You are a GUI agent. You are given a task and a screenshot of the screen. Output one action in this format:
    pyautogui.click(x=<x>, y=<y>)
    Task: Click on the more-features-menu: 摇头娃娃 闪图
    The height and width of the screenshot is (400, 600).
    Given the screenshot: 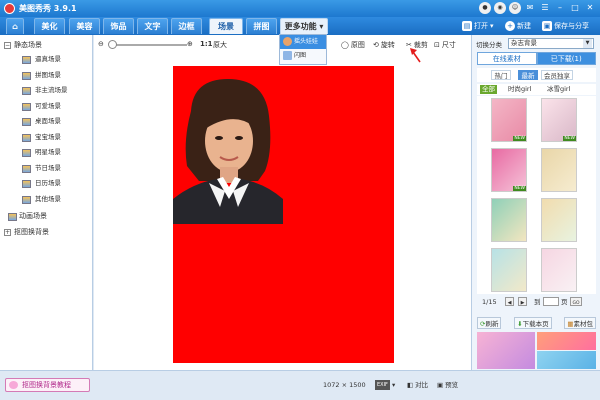 What is the action you would take?
    pyautogui.click(x=303, y=49)
    